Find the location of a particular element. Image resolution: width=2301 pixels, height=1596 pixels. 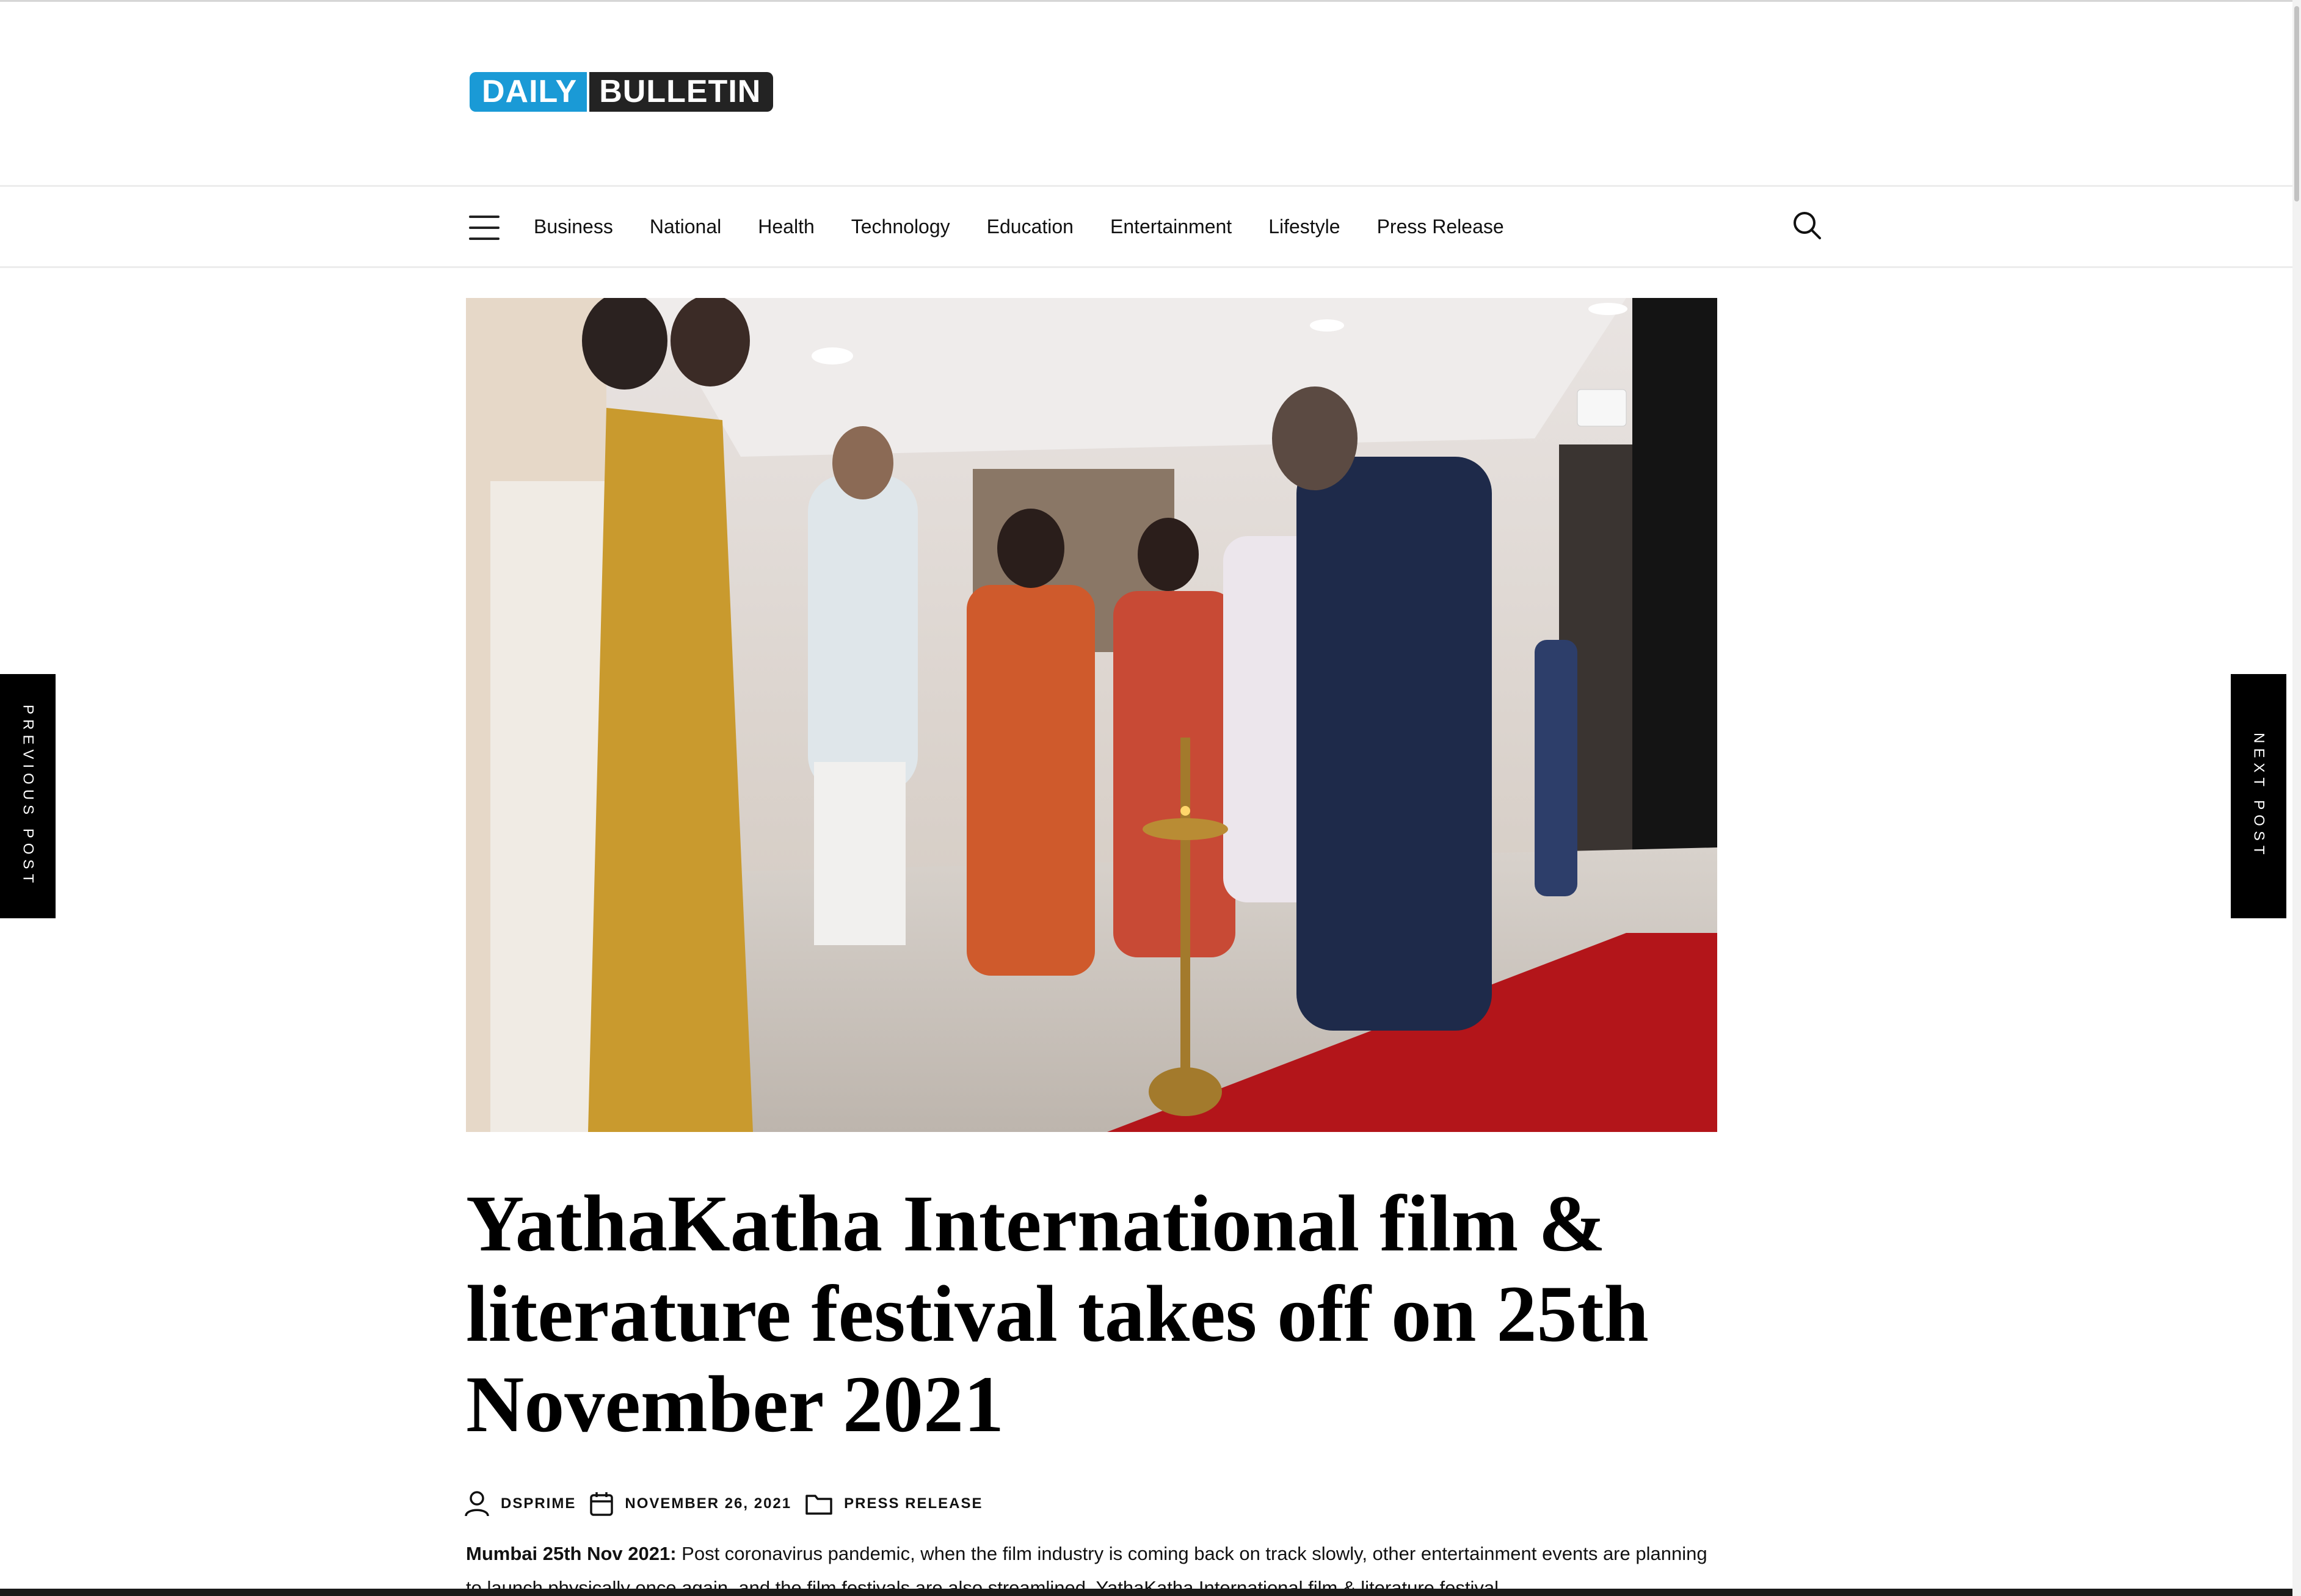

next-post-label: NEXT POST is located at coordinates (2258, 796).